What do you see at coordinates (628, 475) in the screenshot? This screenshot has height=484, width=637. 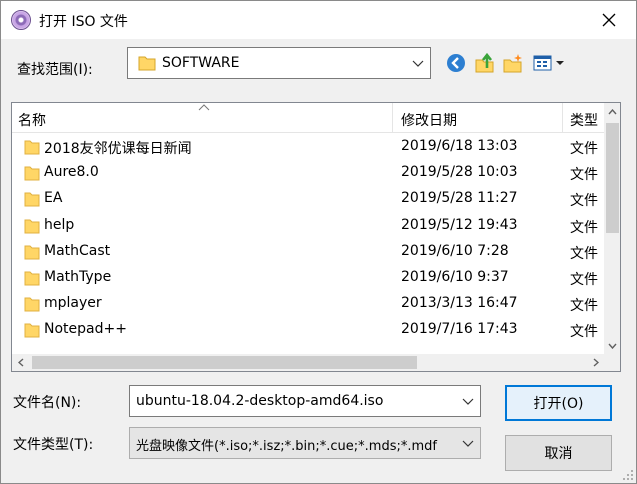 I see `resize-grip-icon` at bounding box center [628, 475].